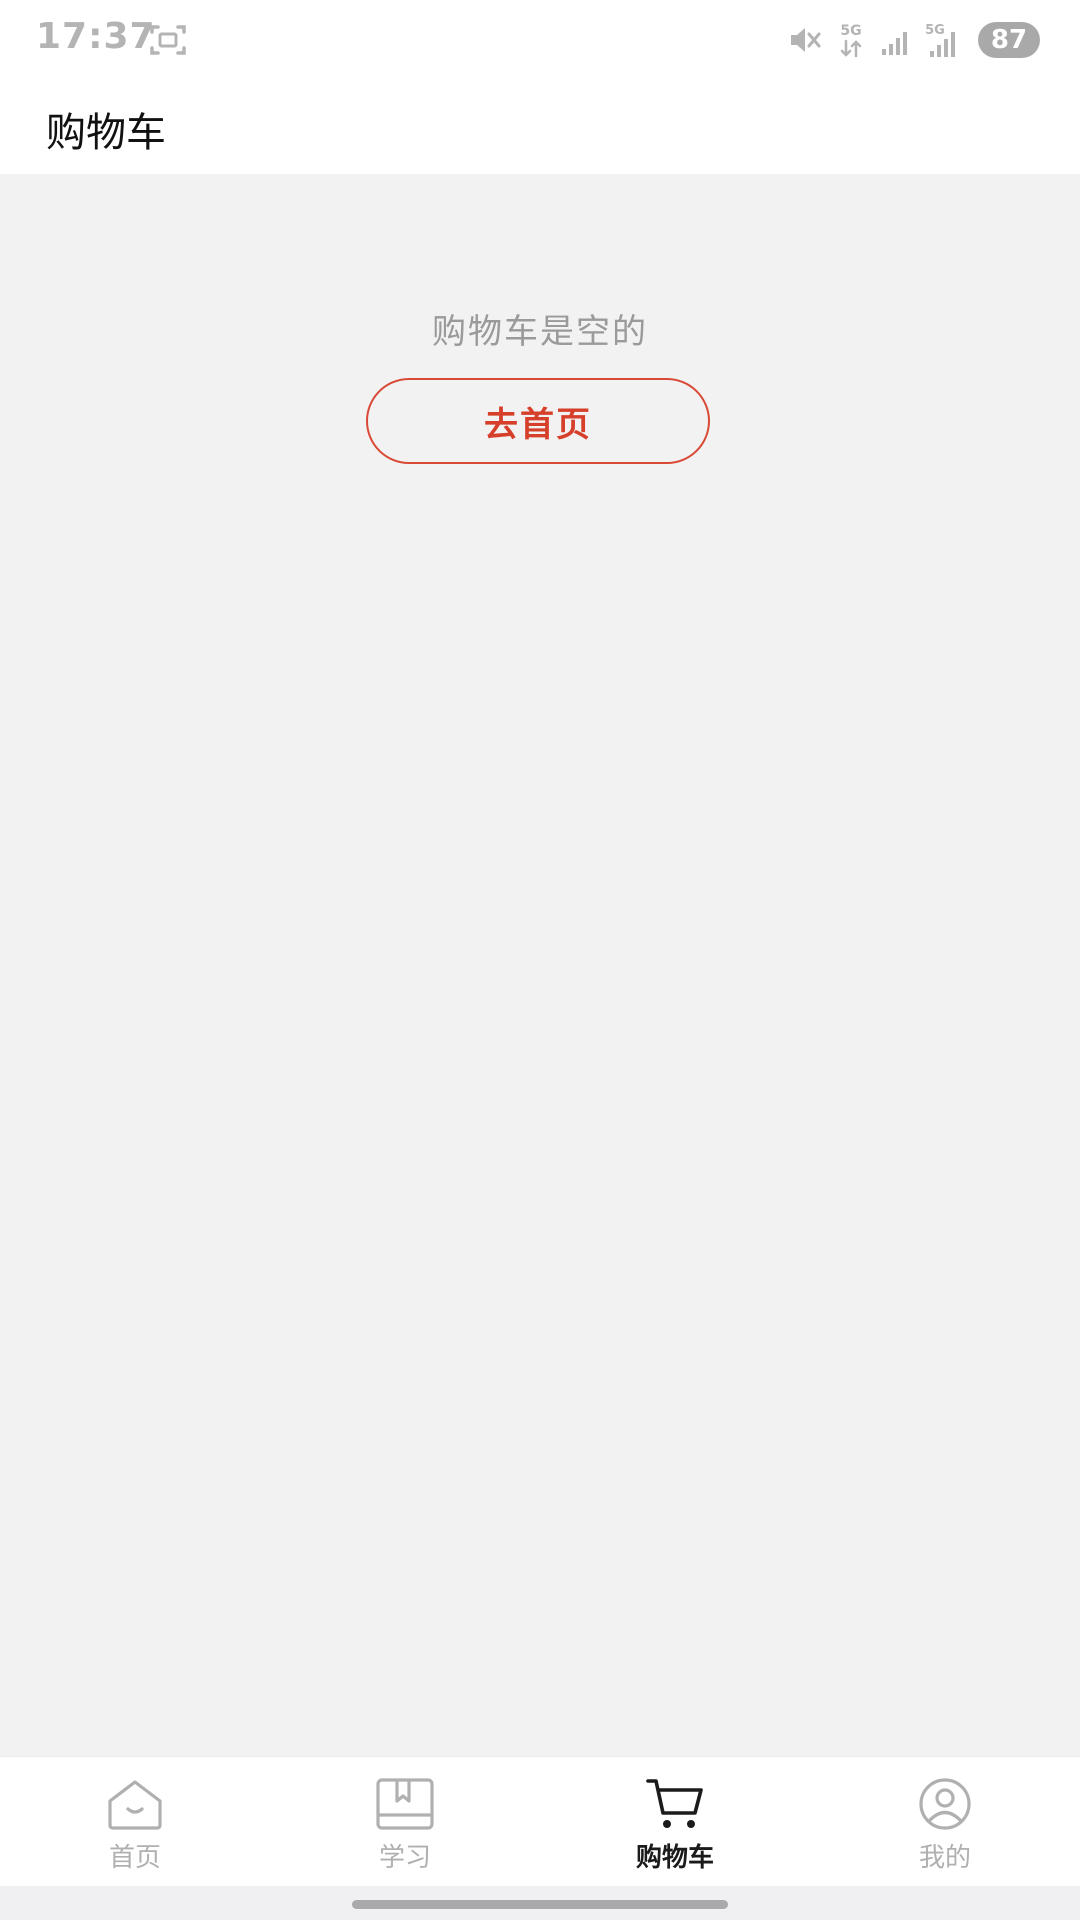 This screenshot has height=1920, width=1080. I want to click on book-icon, so click(405, 1804).